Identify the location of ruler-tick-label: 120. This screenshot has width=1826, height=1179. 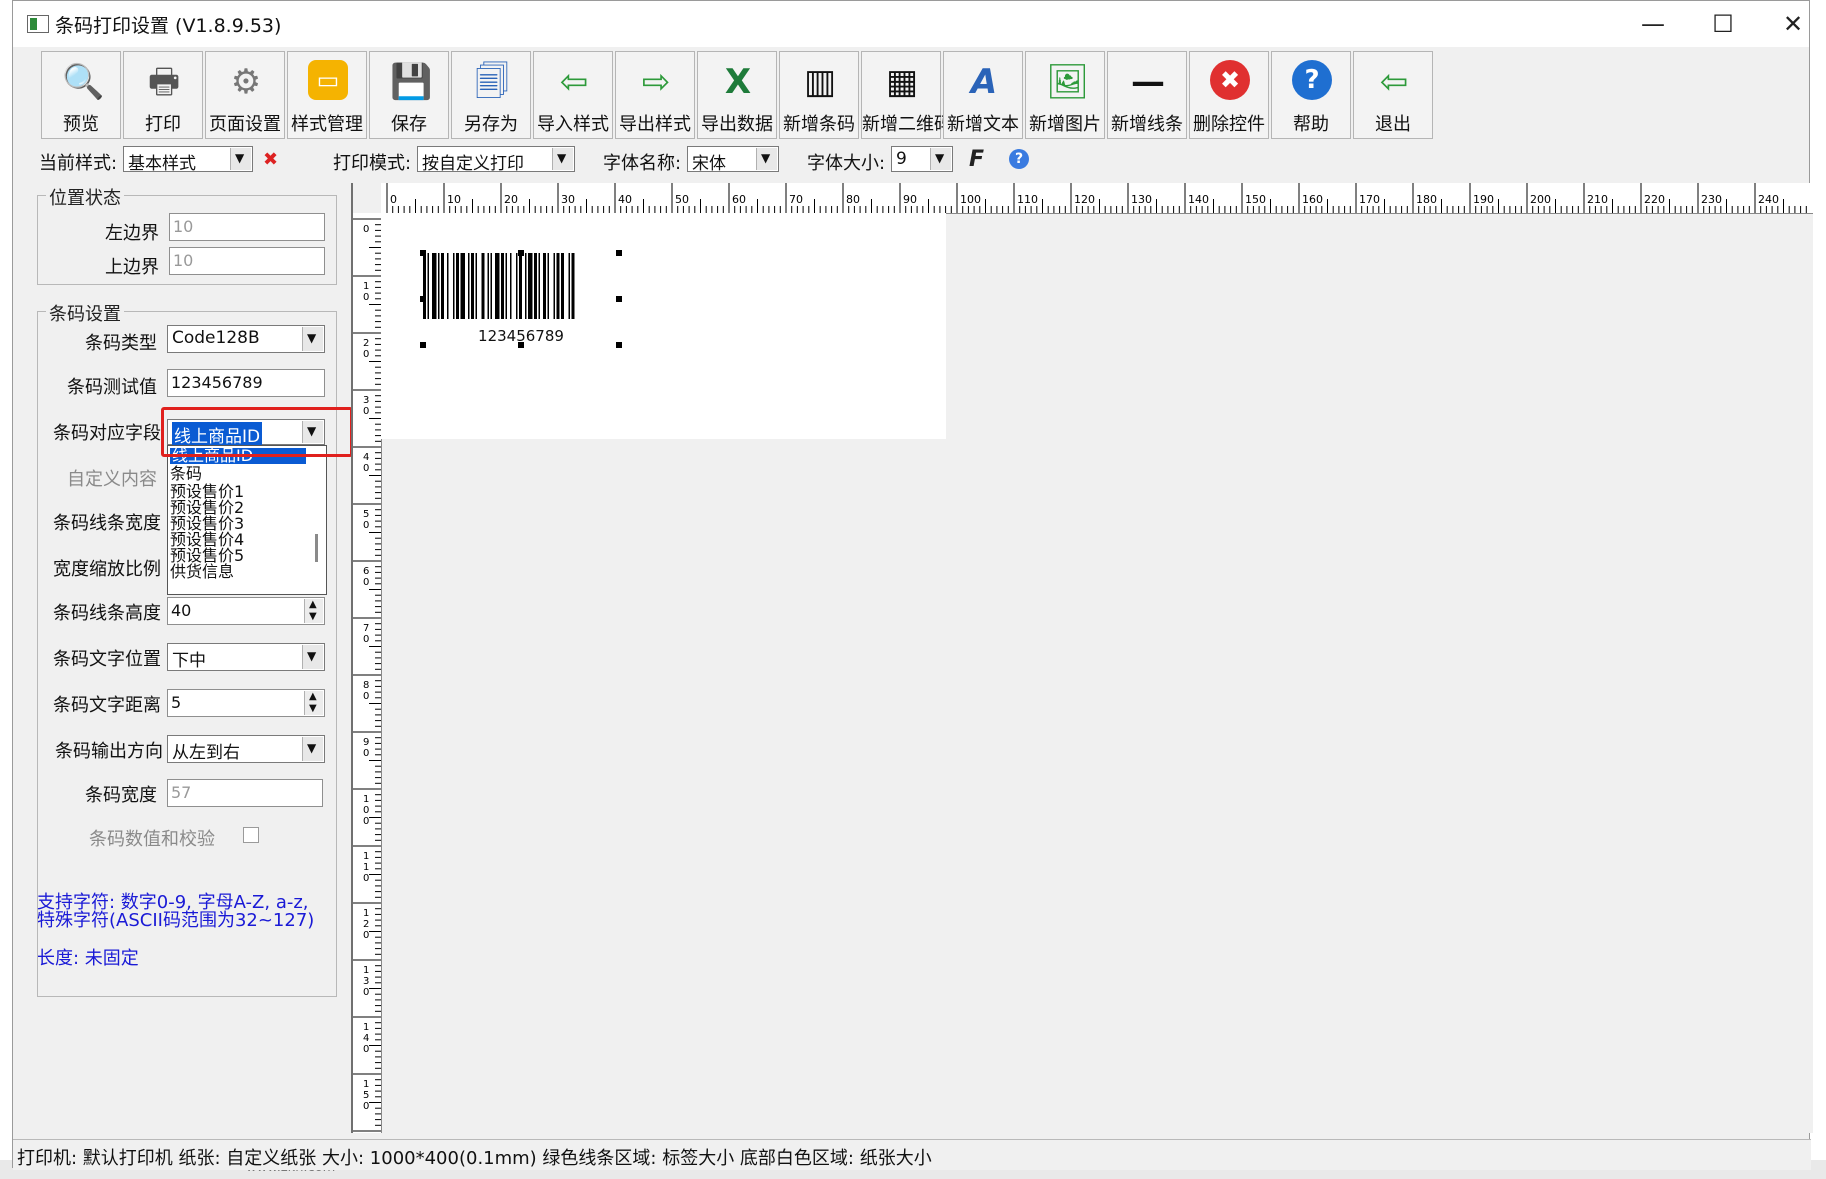
(1084, 199).